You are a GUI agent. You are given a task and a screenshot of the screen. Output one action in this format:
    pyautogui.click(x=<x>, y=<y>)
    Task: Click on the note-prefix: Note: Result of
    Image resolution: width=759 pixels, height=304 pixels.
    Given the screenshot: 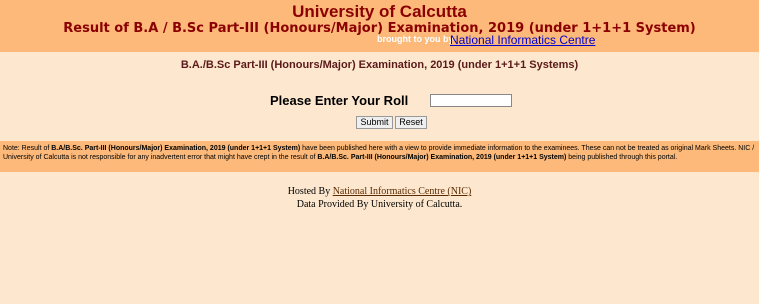 What is the action you would take?
    pyautogui.click(x=27, y=148)
    